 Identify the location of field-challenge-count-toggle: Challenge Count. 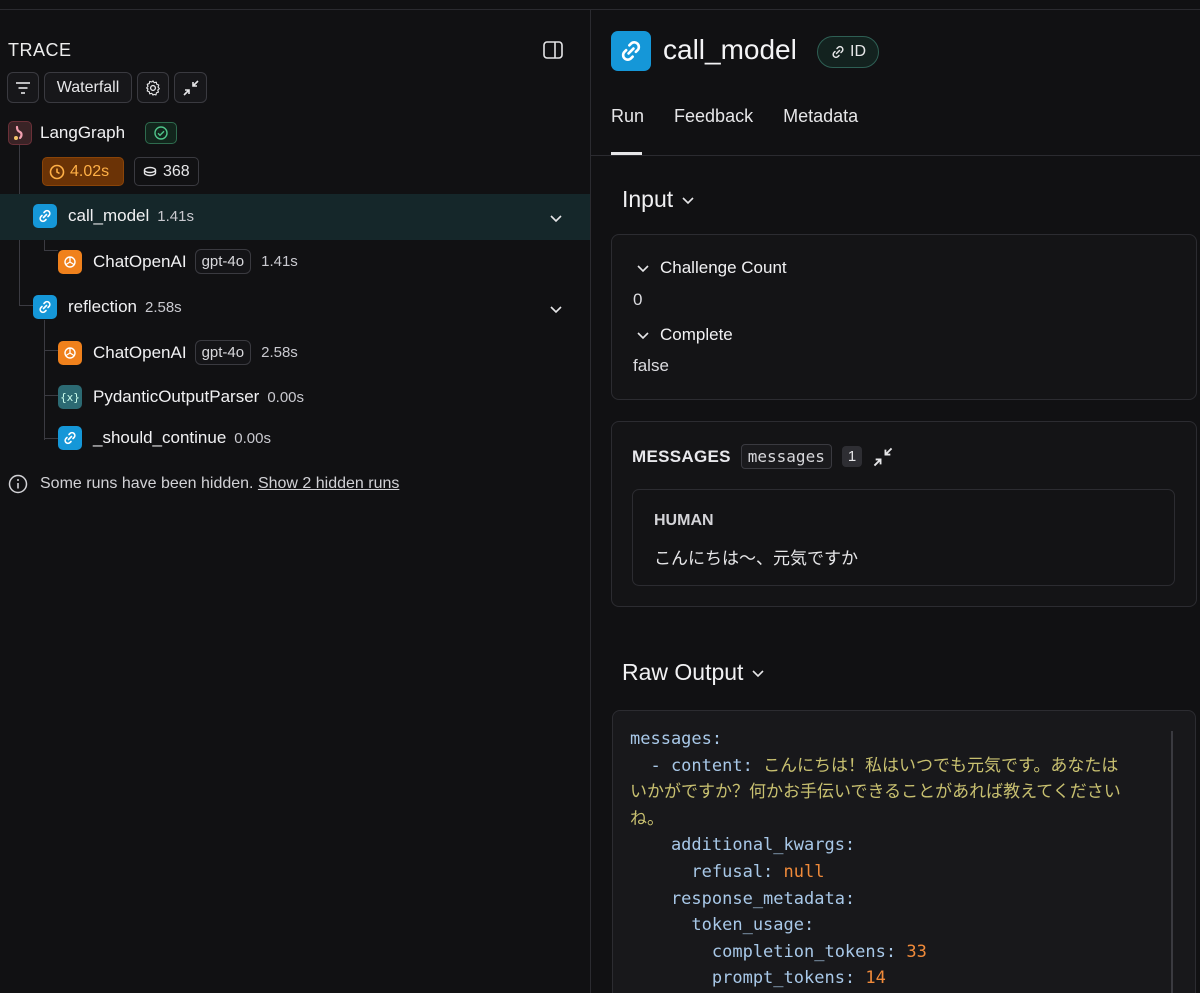
(711, 268).